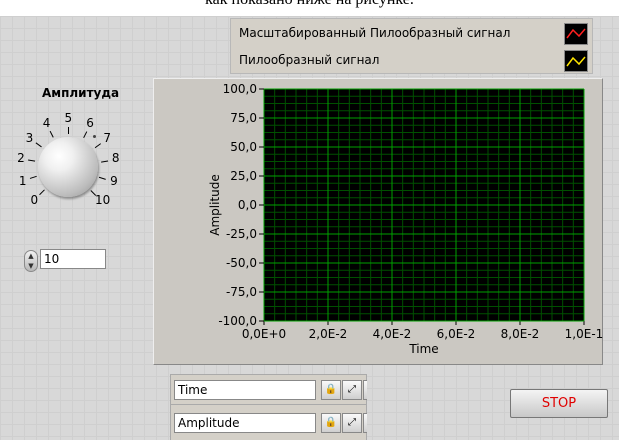 The image size is (619, 440). What do you see at coordinates (107, 137) in the screenshot?
I see `knob-scale-label: 7` at bounding box center [107, 137].